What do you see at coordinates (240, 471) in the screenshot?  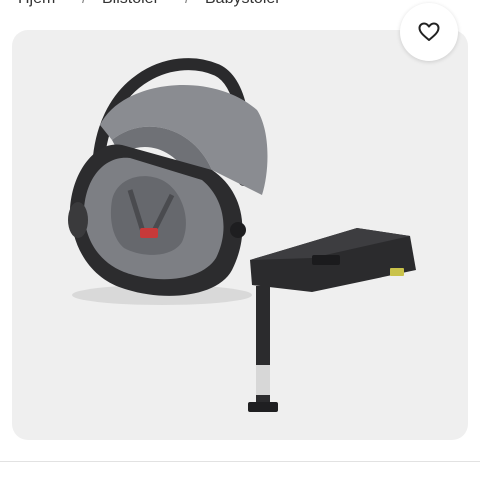 I see `product-info-bar` at bounding box center [240, 471].